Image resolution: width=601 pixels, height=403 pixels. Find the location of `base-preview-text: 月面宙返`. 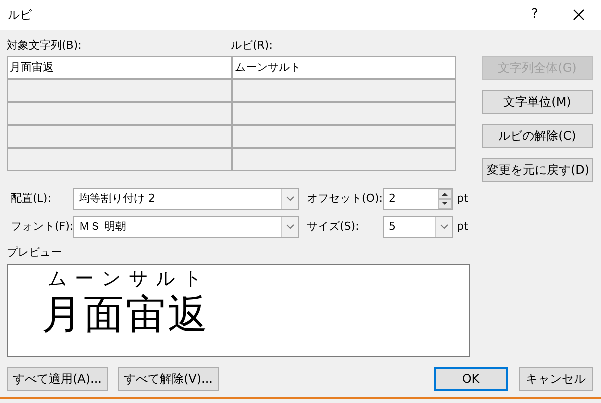

base-preview-text: 月面宙返 is located at coordinates (126, 315).